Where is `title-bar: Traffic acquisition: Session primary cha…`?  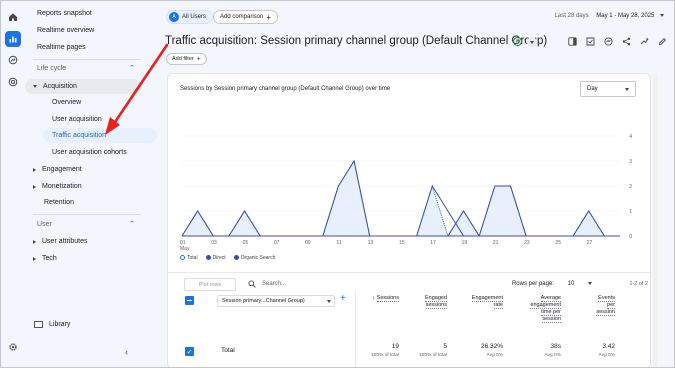 title-bar: Traffic acquisition: Session primary cha… is located at coordinates (419, 43).